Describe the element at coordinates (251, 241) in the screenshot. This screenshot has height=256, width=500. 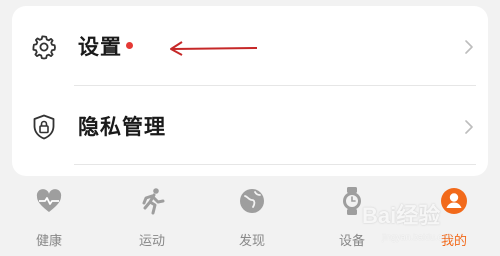
I see `tab-discover-label: 发现` at that location.